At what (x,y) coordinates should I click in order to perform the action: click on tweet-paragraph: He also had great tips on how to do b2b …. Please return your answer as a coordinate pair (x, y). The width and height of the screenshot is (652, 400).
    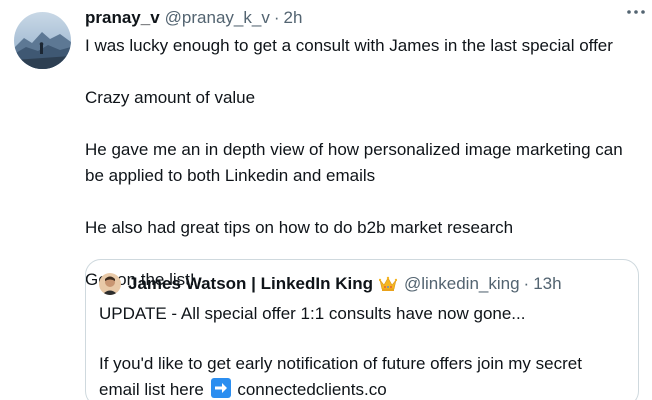
    Looking at the image, I should click on (299, 227).